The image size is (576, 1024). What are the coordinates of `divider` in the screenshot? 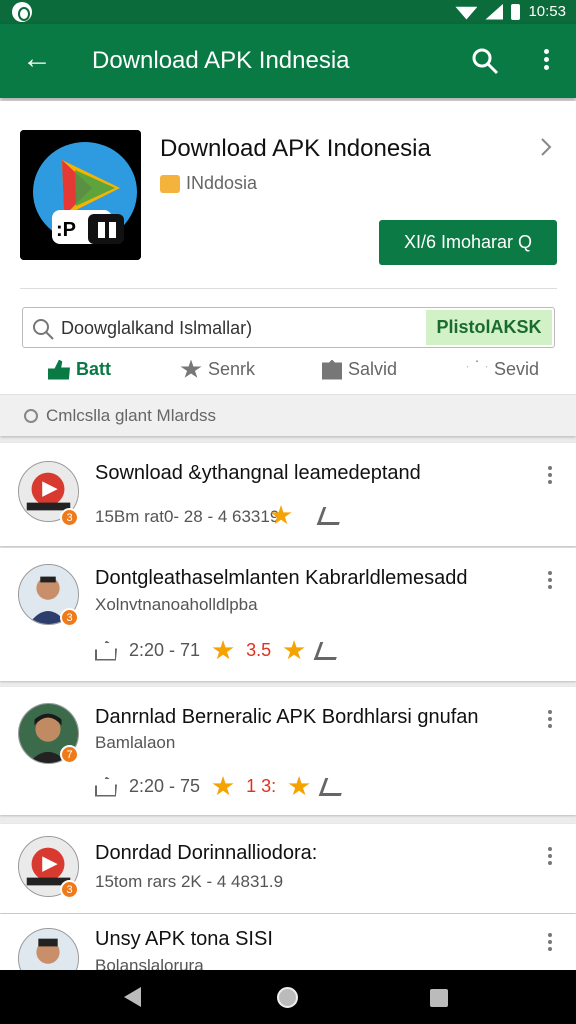 It's located at (288, 288).